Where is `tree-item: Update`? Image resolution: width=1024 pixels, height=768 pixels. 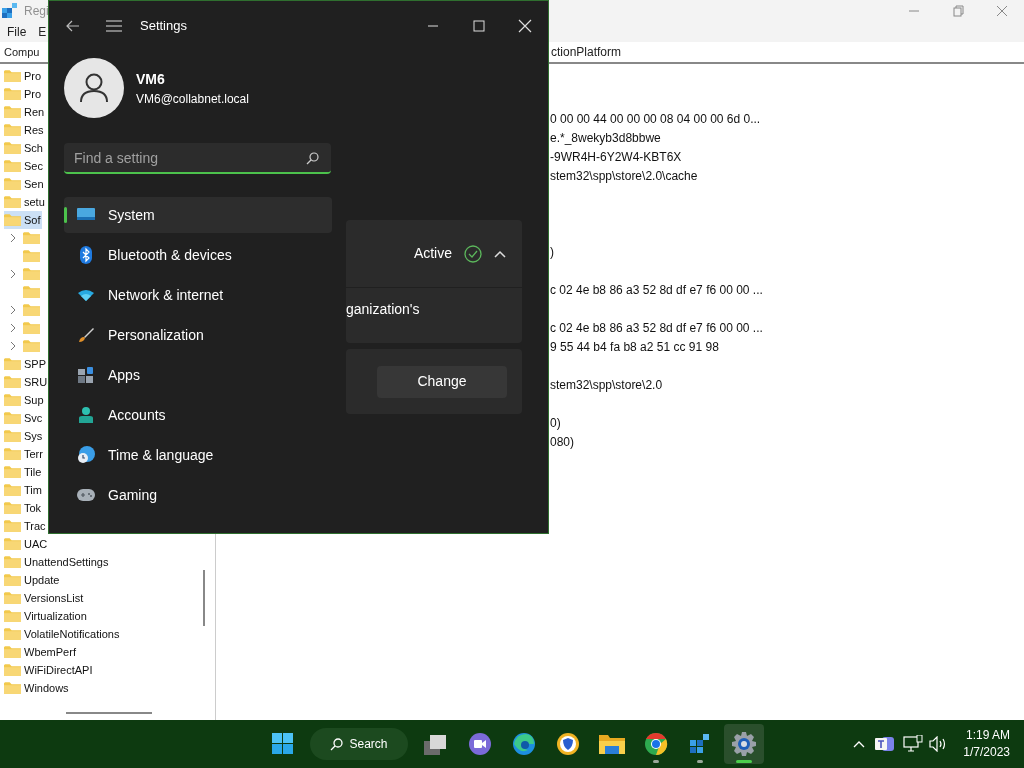
tree-item: Update is located at coordinates (32, 580).